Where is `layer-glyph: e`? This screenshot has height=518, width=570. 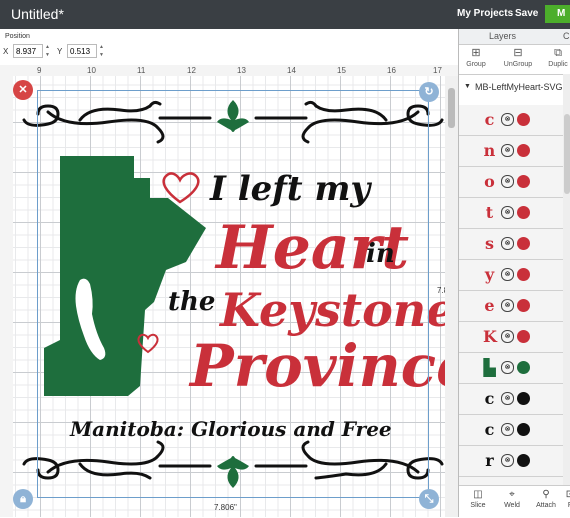 layer-glyph: e is located at coordinates (489, 305).